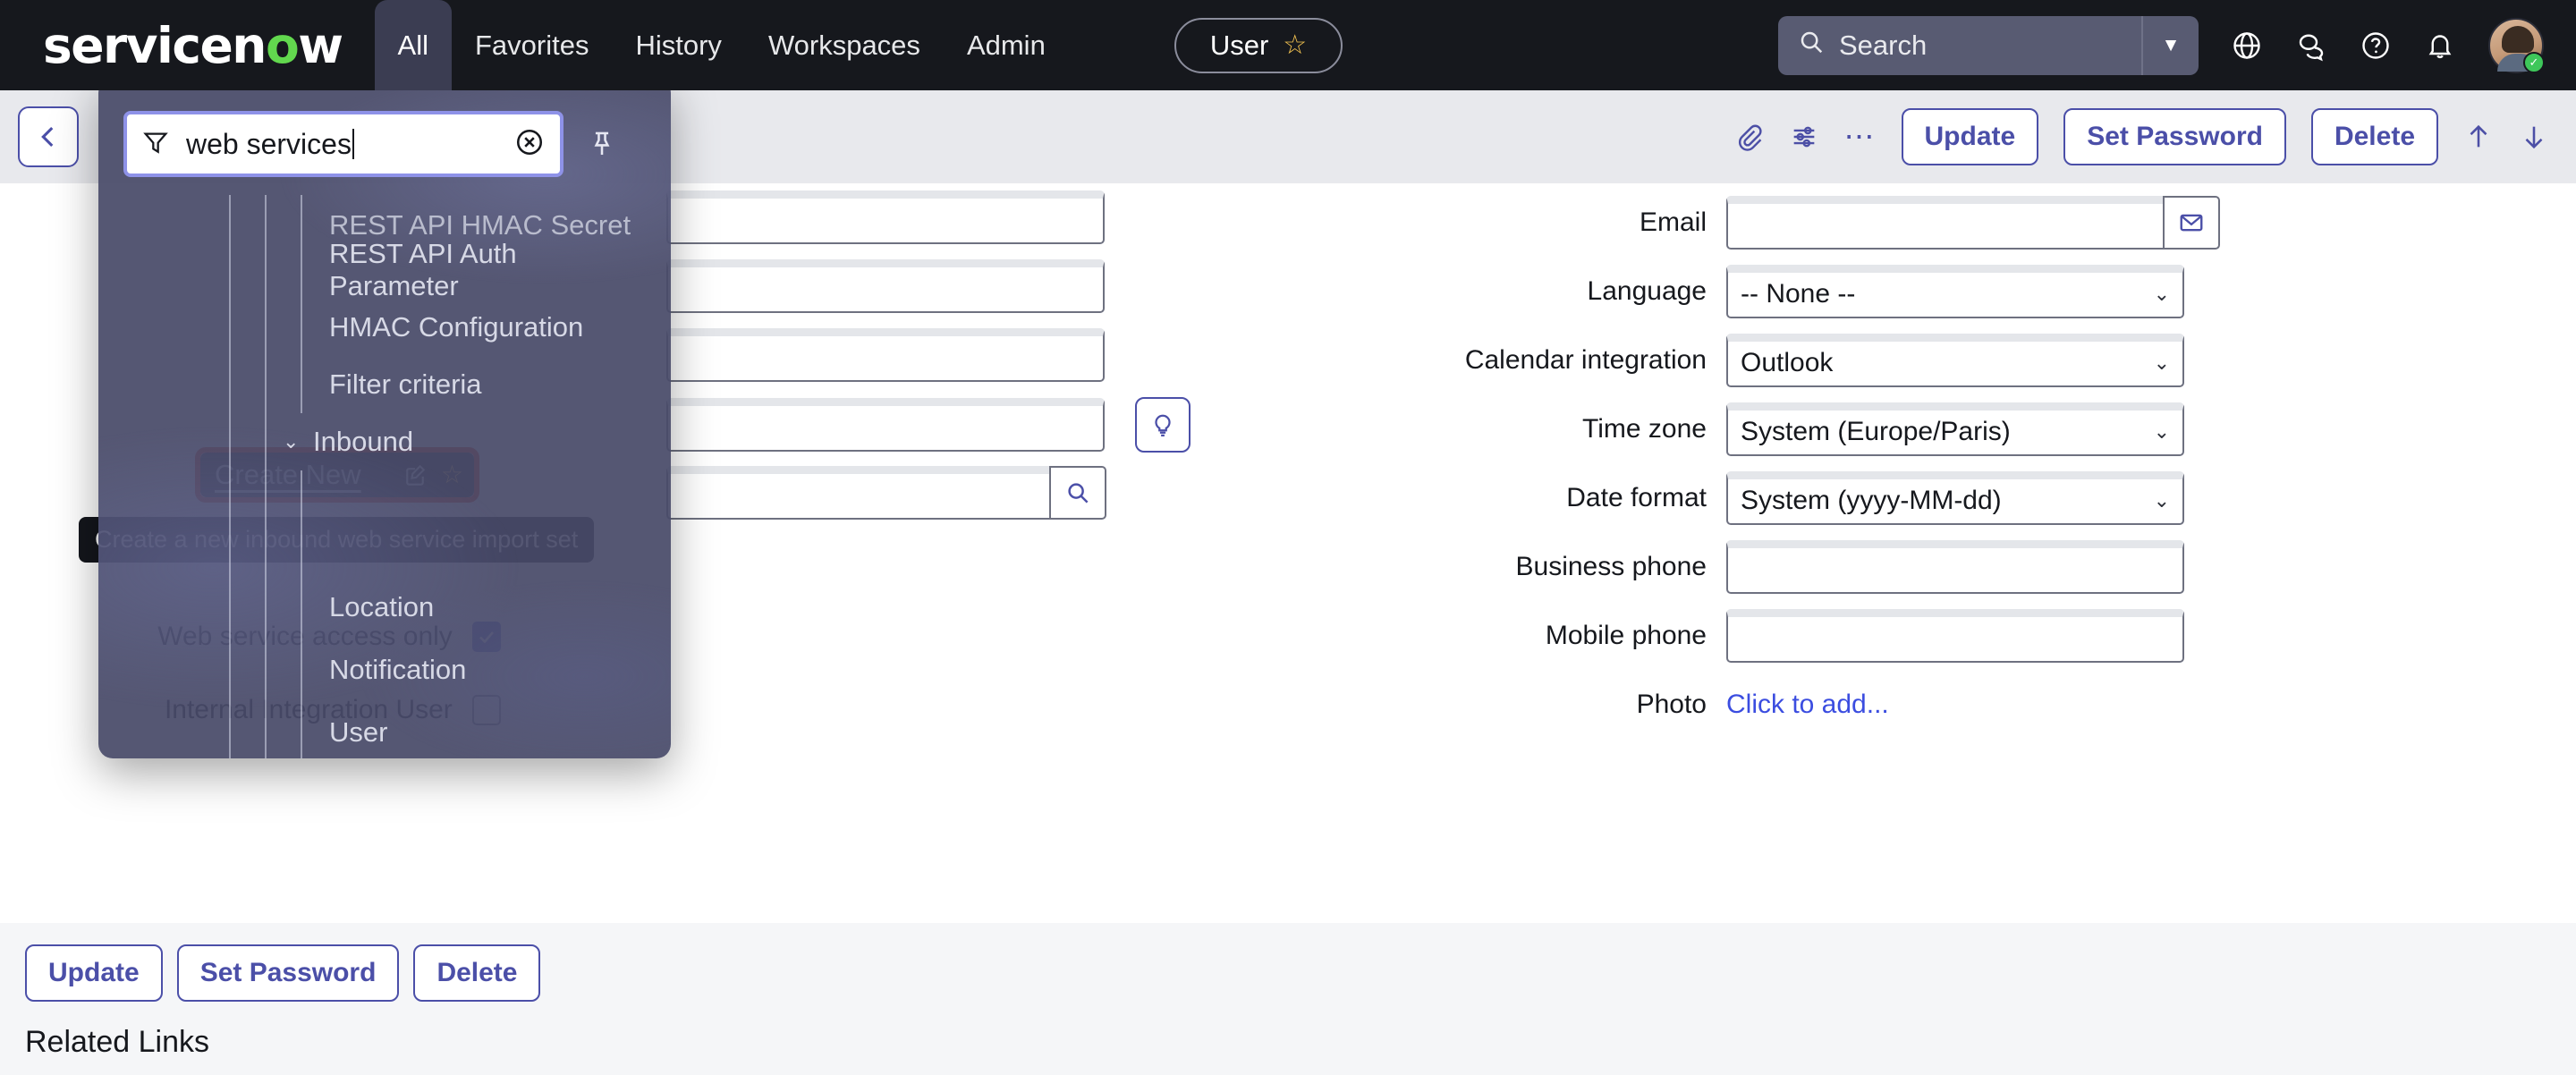 This screenshot has height=1075, width=2576. I want to click on star-outline-icon: ☆, so click(1295, 45).